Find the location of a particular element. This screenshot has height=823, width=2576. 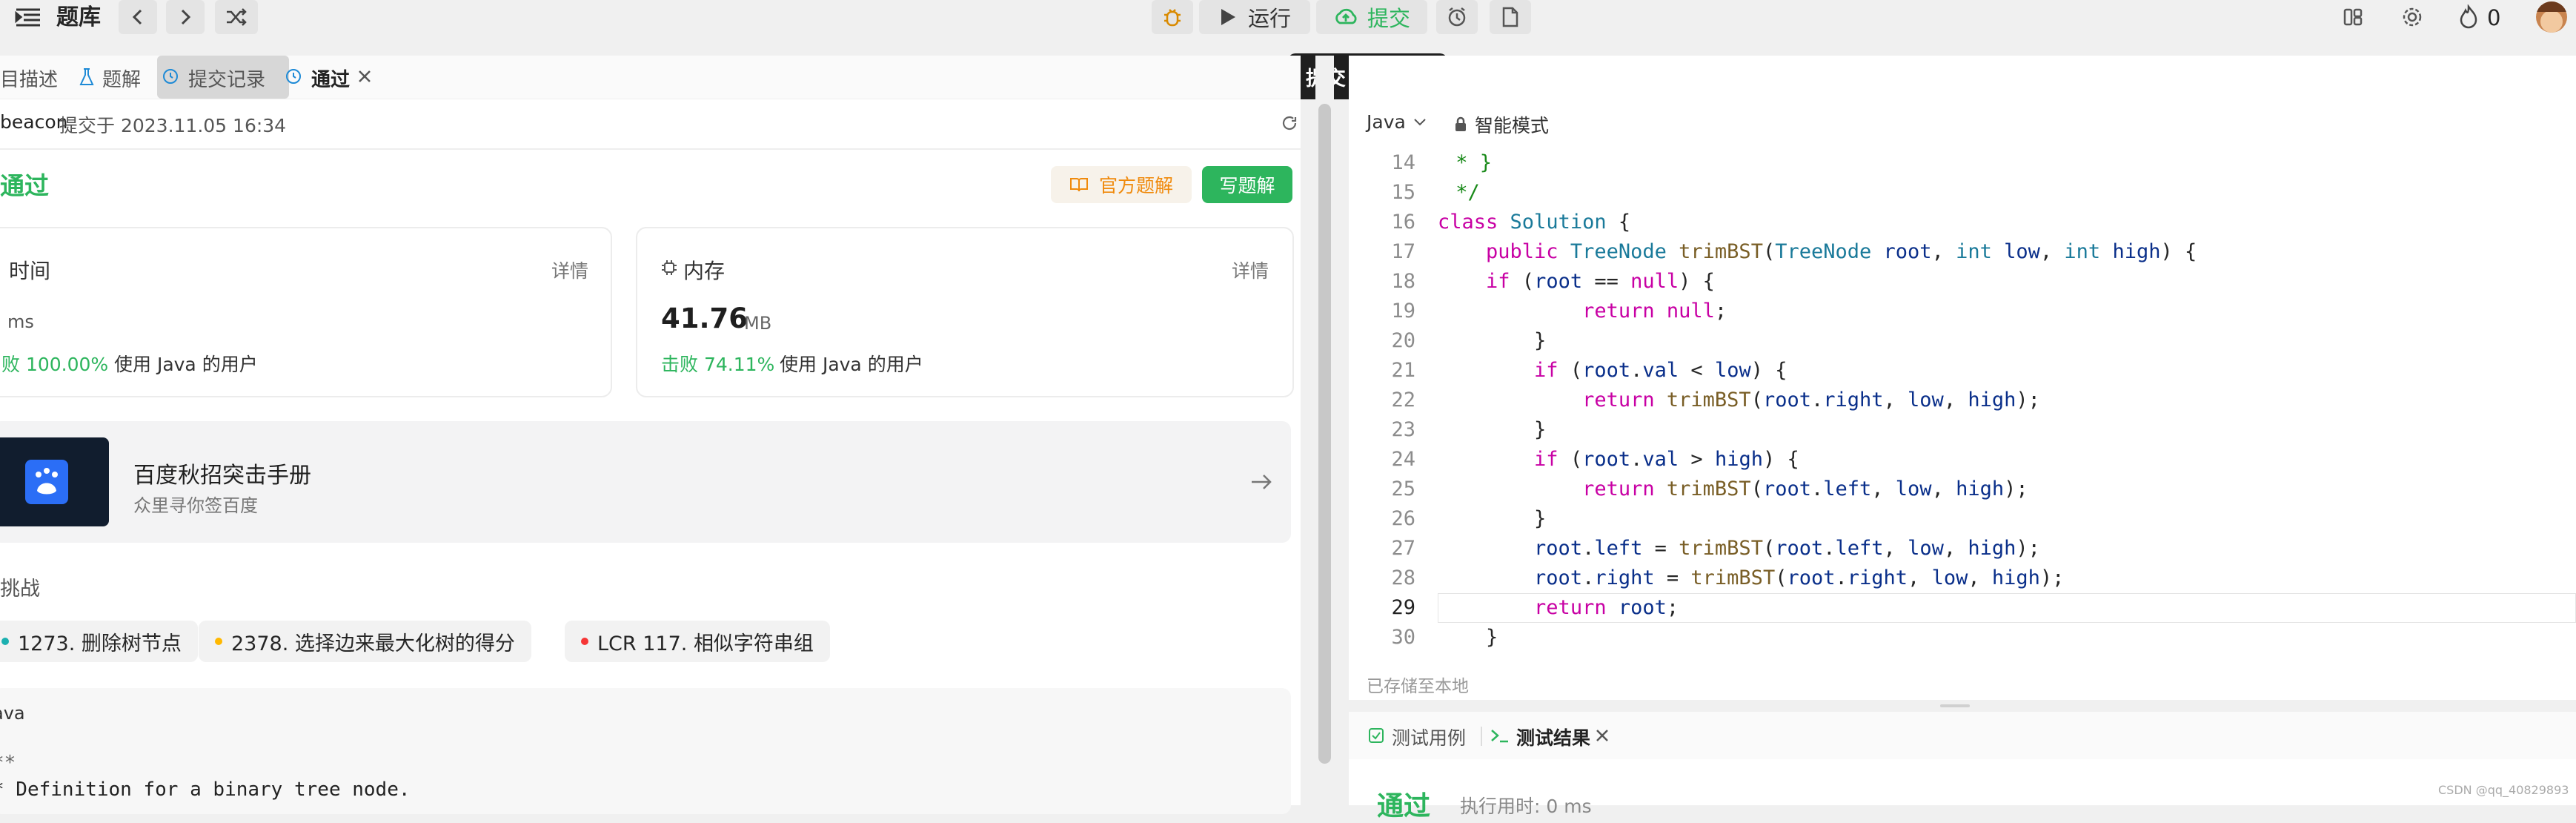

top-bar: 题库 运行 提交 0 is located at coordinates (1288, 18).